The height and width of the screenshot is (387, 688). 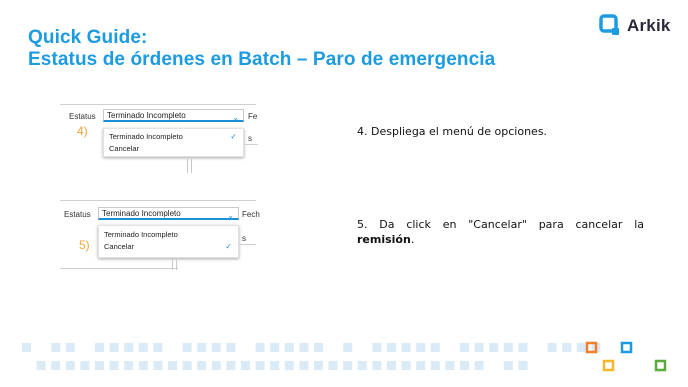 I want to click on accent-square-yellow, so click(x=608, y=365).